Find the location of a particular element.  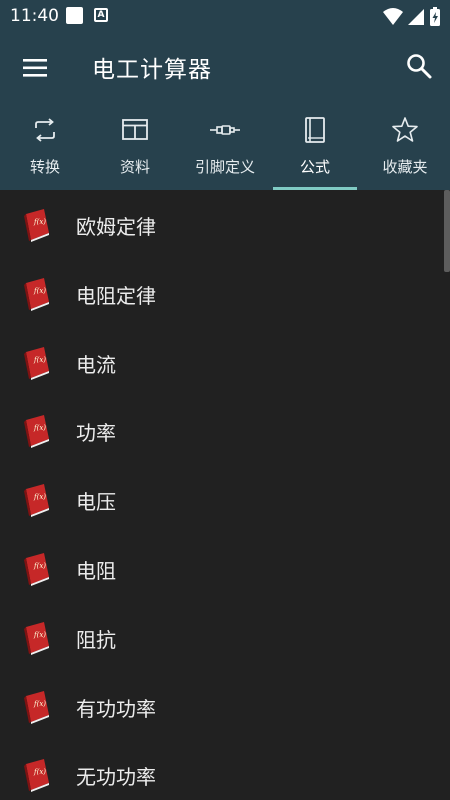

list-item-resistance-law: f(x) 电阻定律 is located at coordinates (225, 293).